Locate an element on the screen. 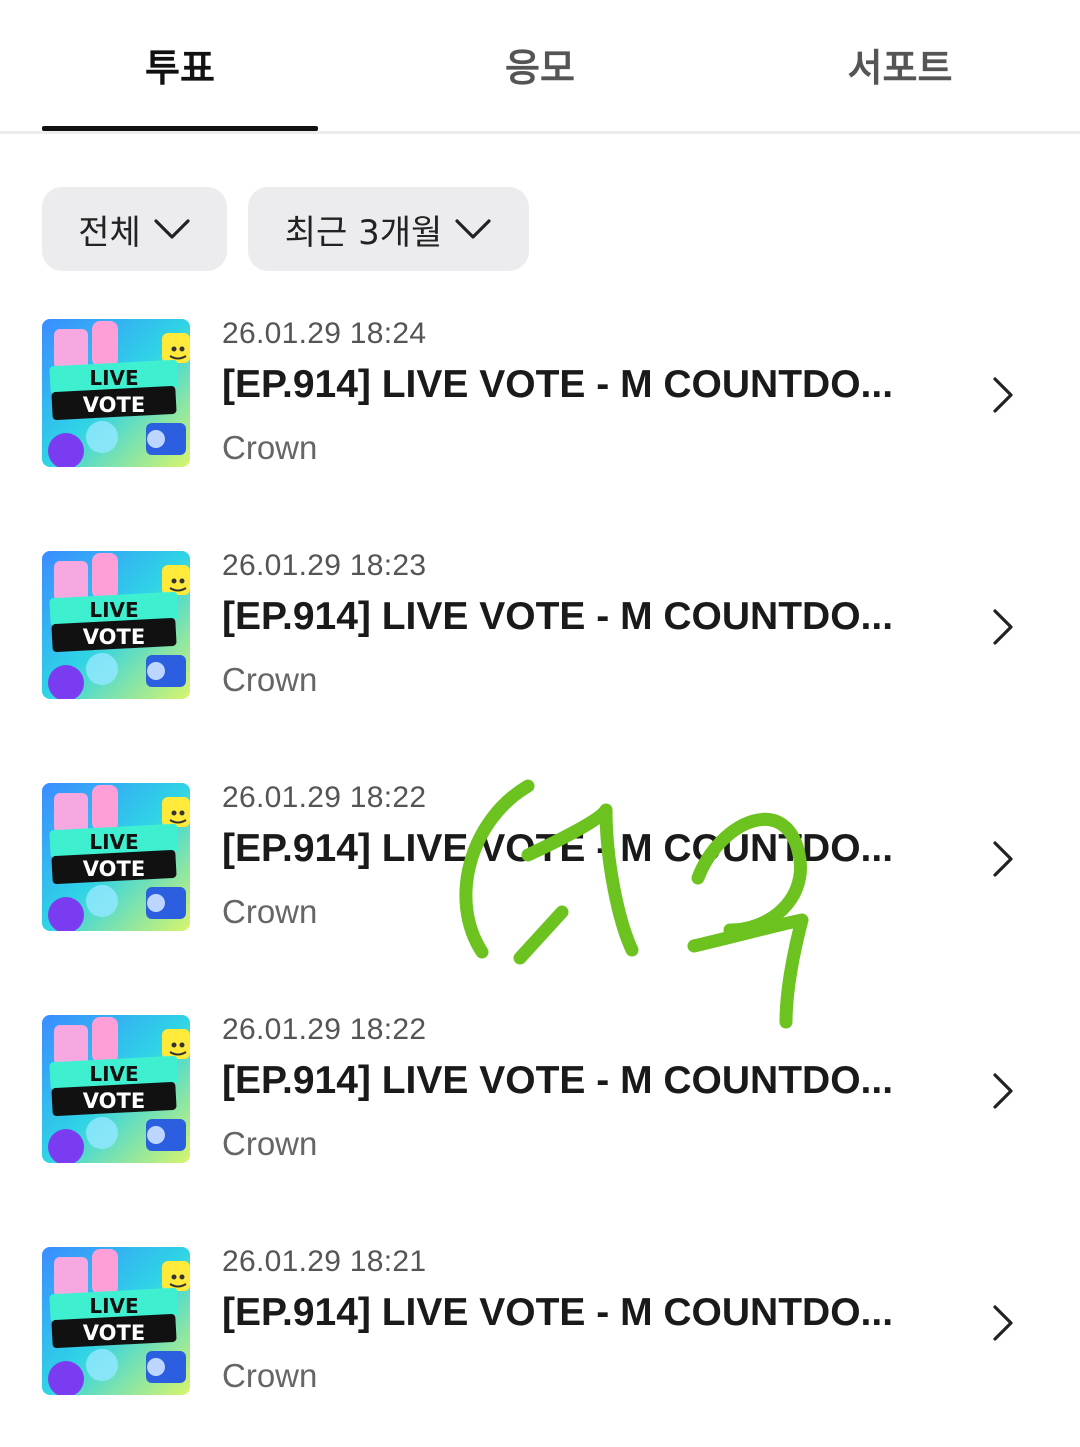 The height and width of the screenshot is (1447, 1080). category-filter-label: 전체 is located at coordinates (109, 232).